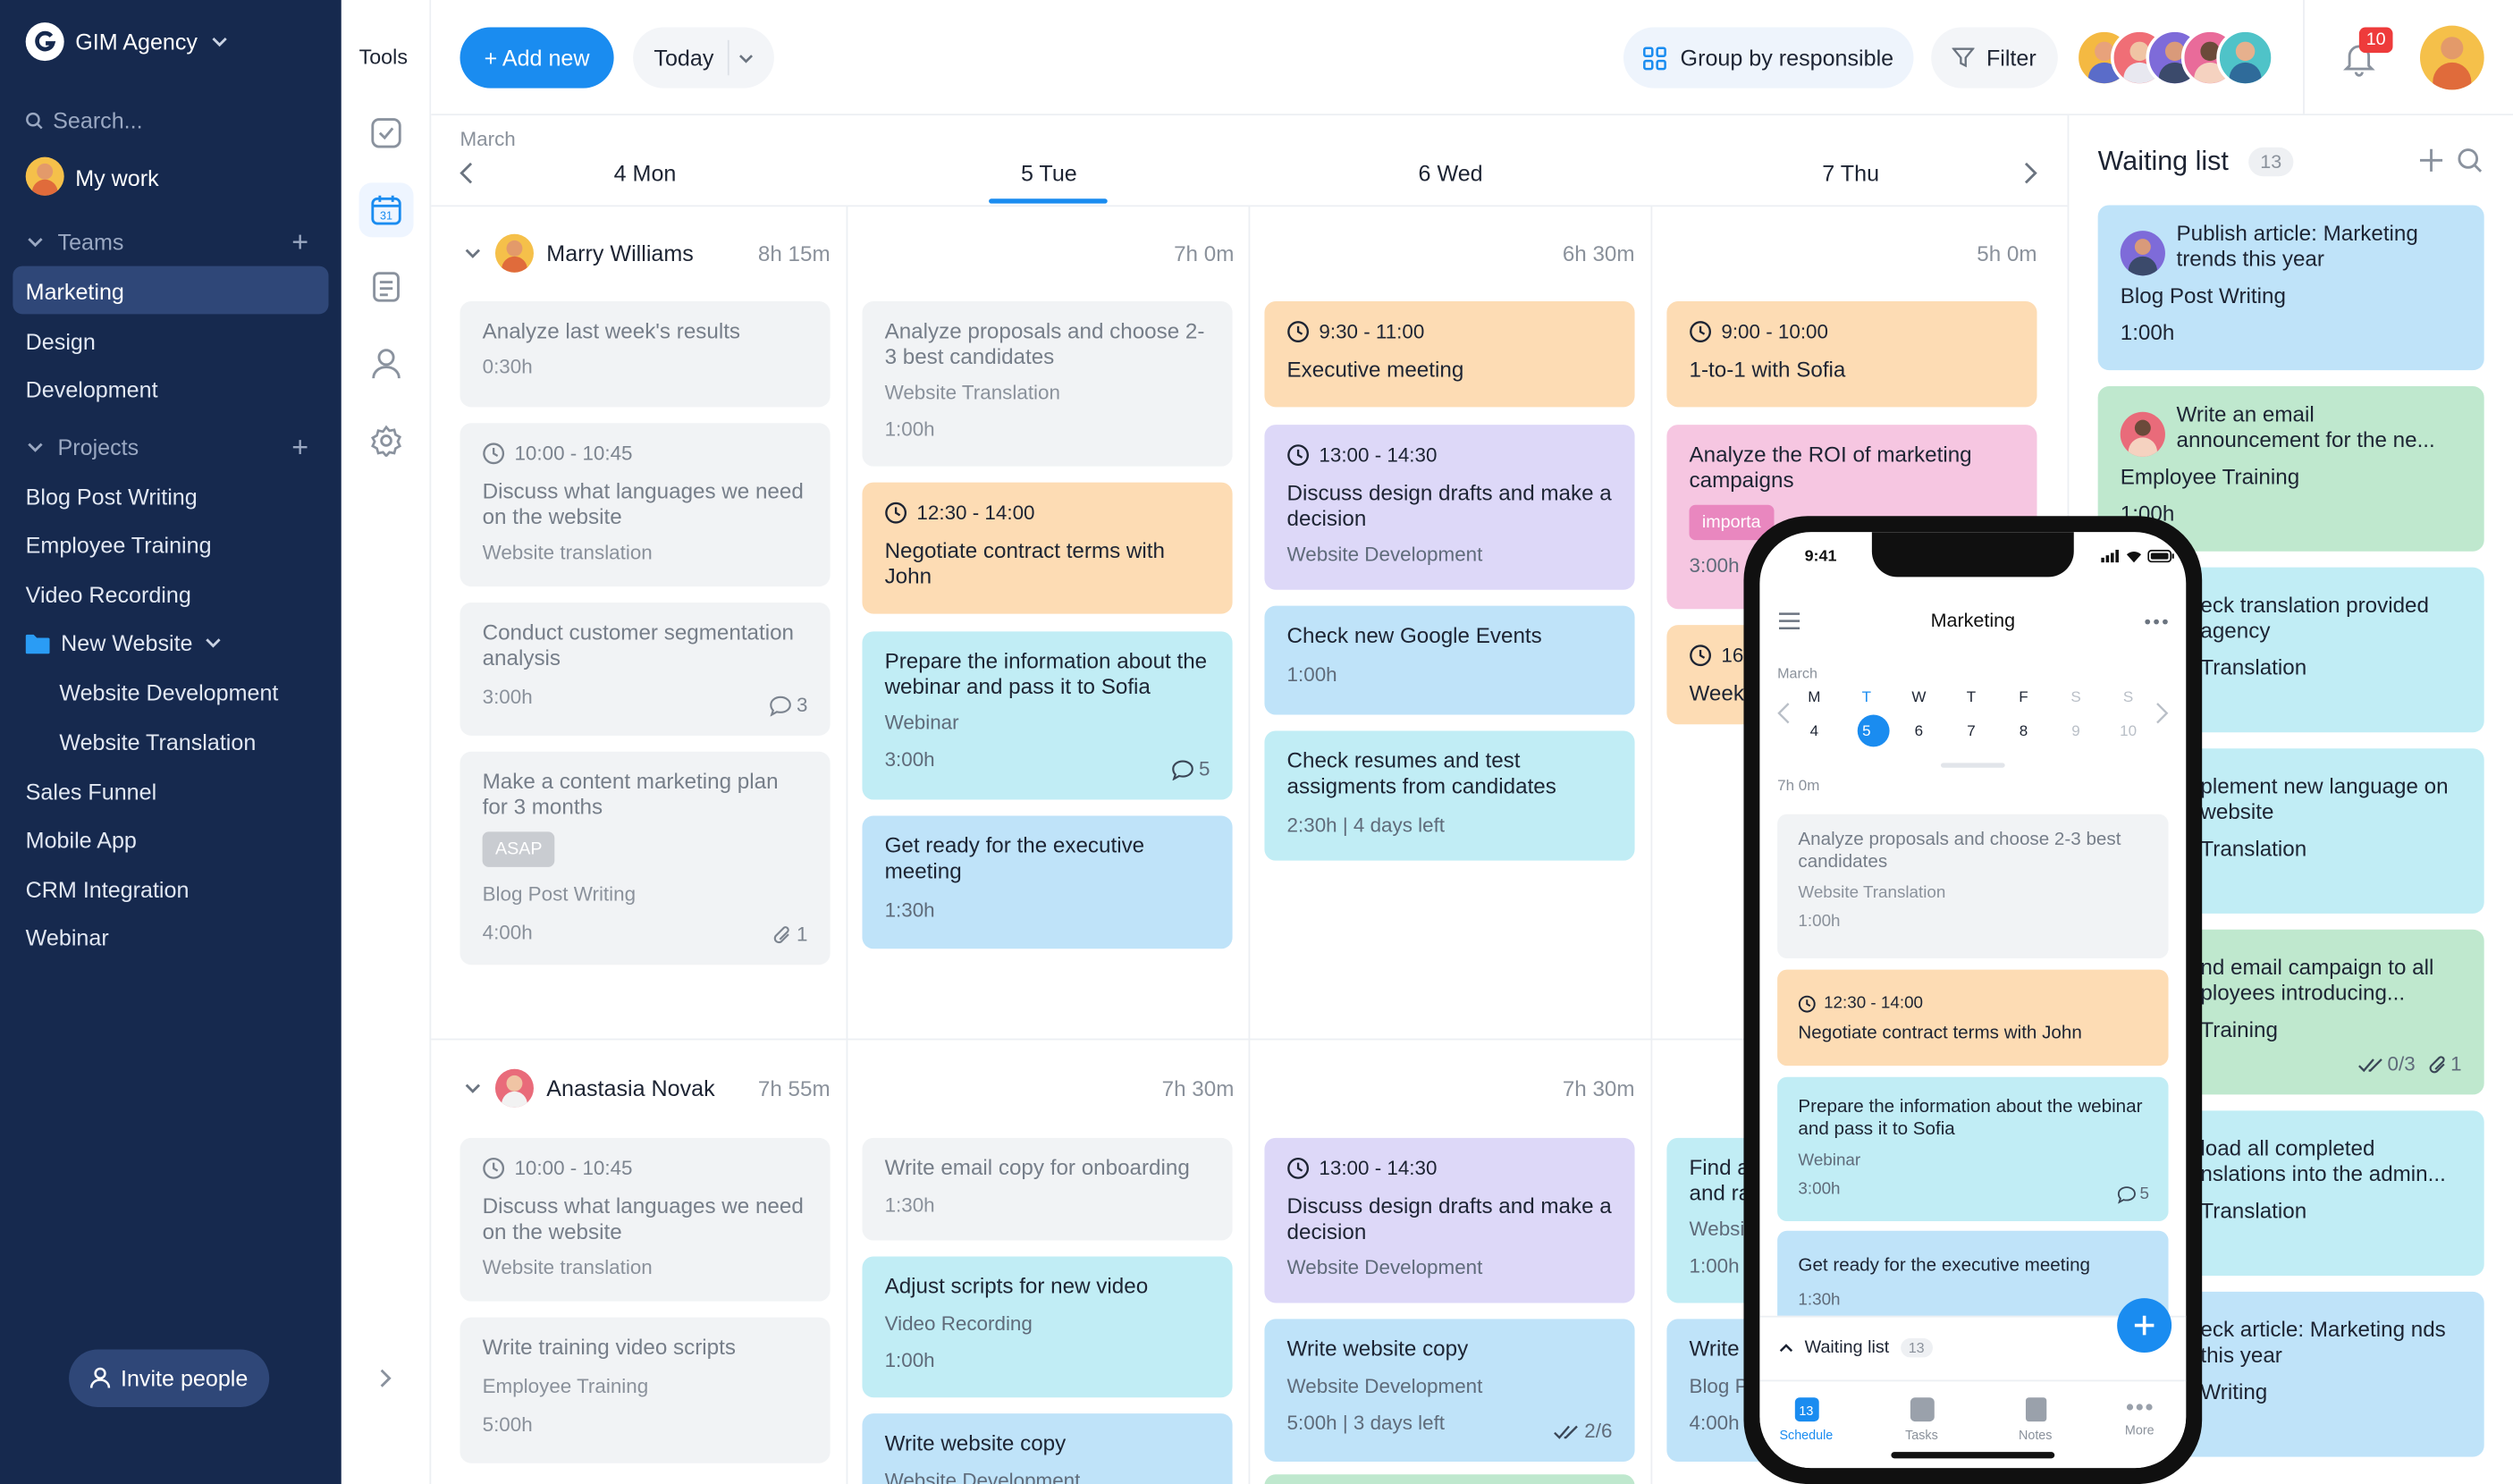  What do you see at coordinates (2431, 160) in the screenshot?
I see `add-waiting-task-button` at bounding box center [2431, 160].